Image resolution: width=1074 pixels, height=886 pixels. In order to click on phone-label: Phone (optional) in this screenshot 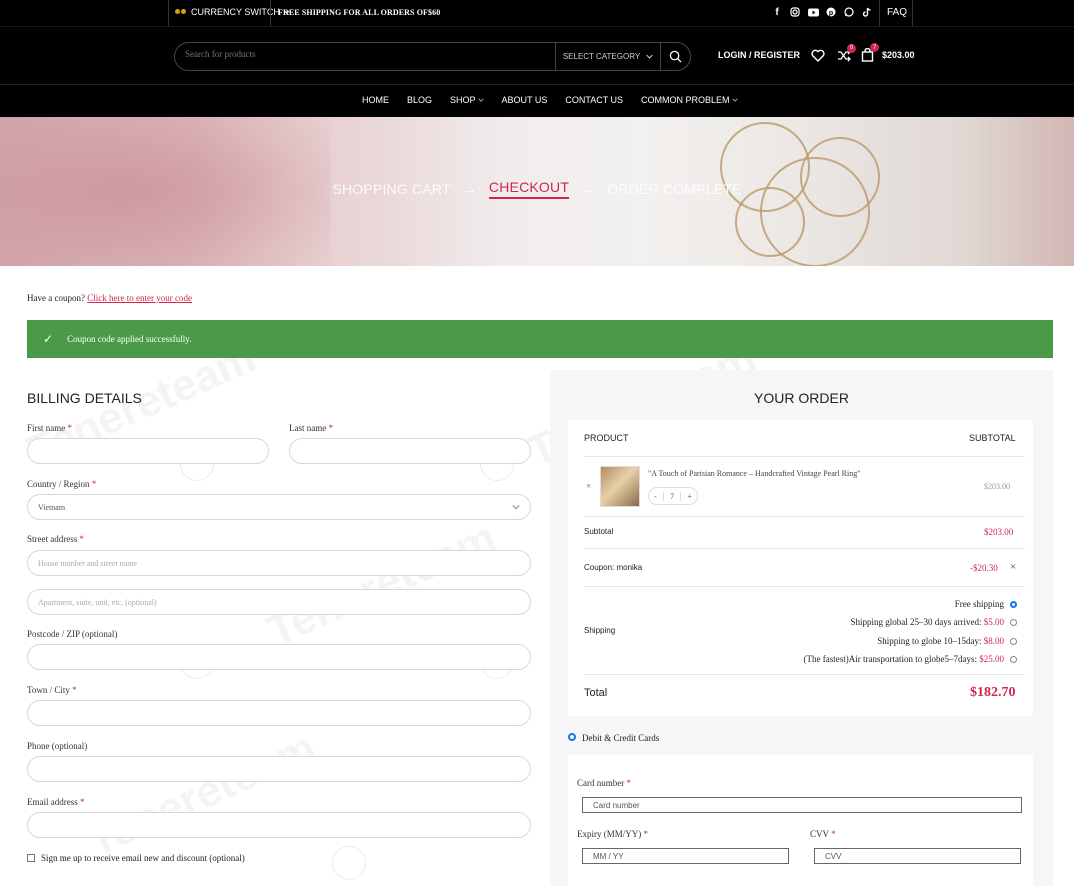, I will do `click(57, 746)`.